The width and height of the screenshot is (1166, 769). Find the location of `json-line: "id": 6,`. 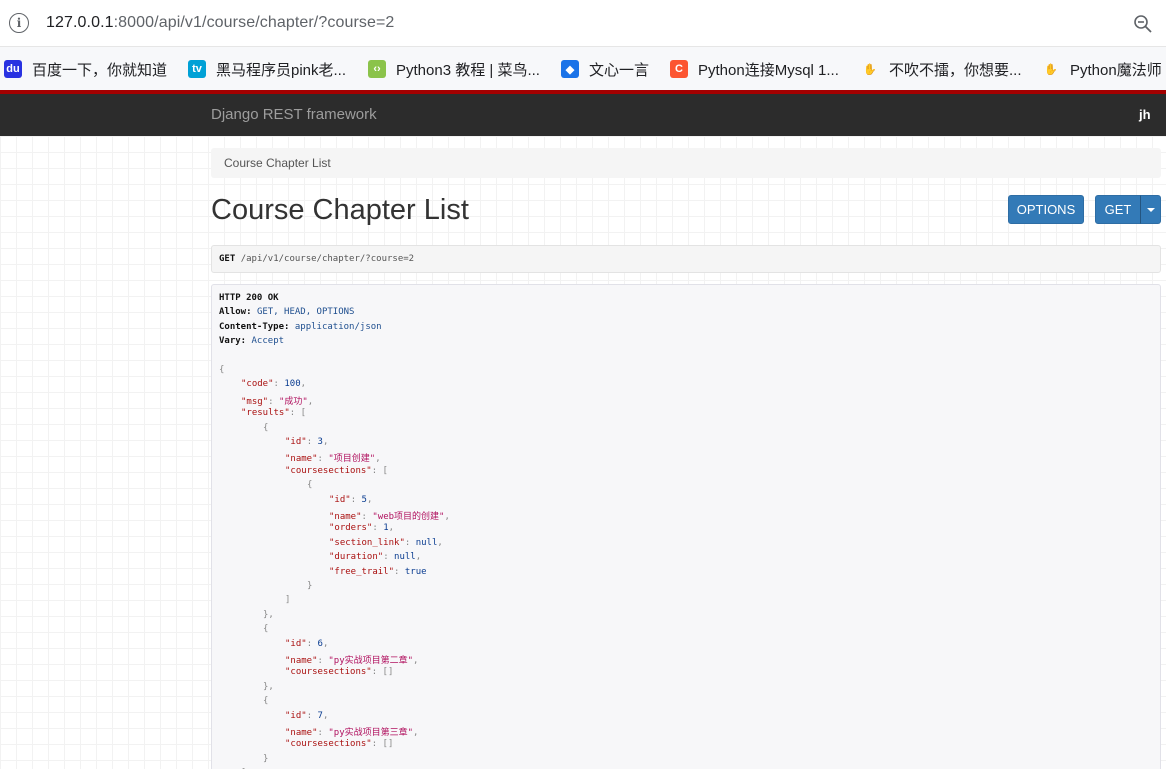

json-line: "id": 6, is located at coordinates (306, 644).